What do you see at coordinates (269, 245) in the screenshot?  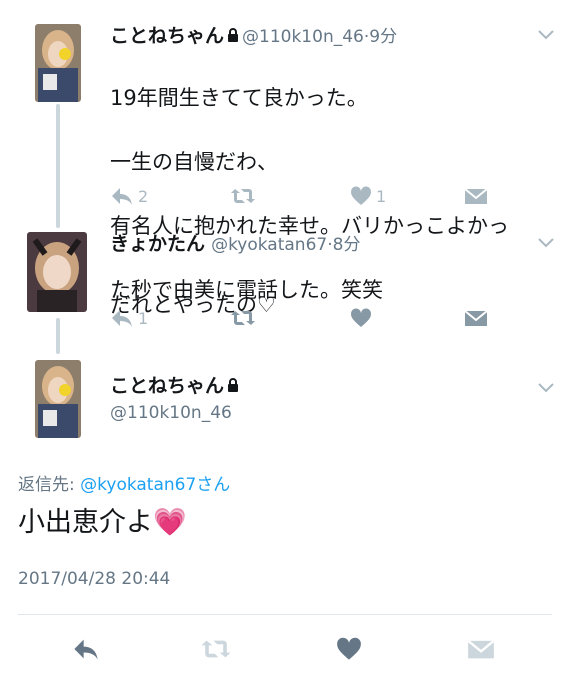 I see `handle: @kyokatan67` at bounding box center [269, 245].